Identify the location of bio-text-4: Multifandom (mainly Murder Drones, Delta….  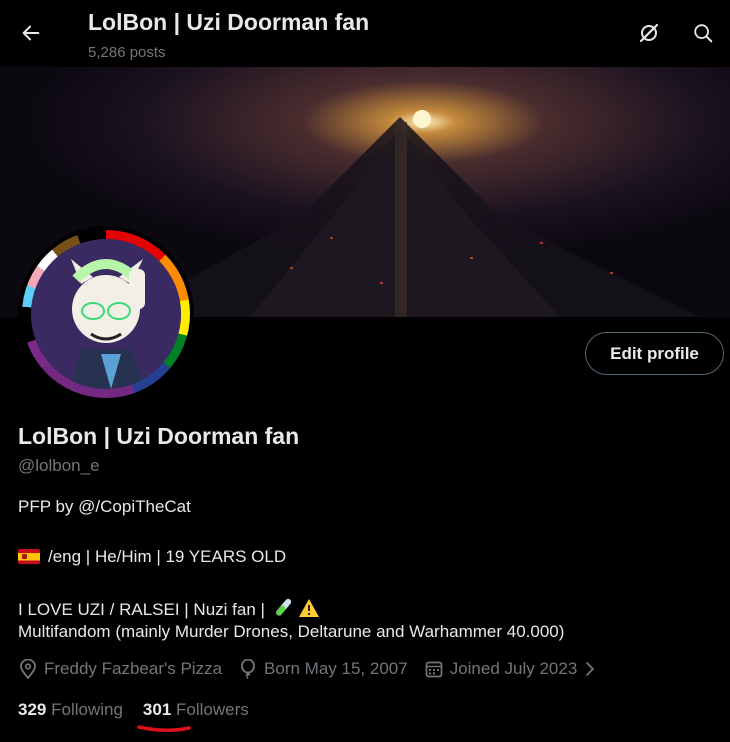
(291, 631).